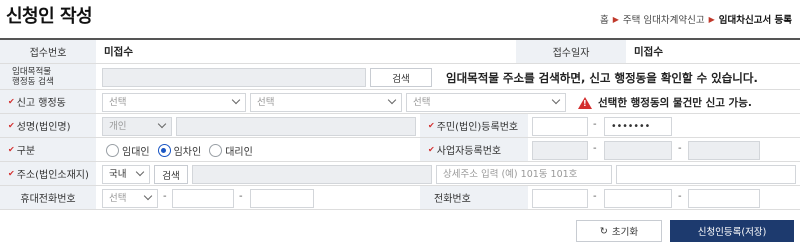 This screenshot has width=800, height=244. Describe the element at coordinates (112, 150) in the screenshot. I see `radio-lessor-dot` at that location.